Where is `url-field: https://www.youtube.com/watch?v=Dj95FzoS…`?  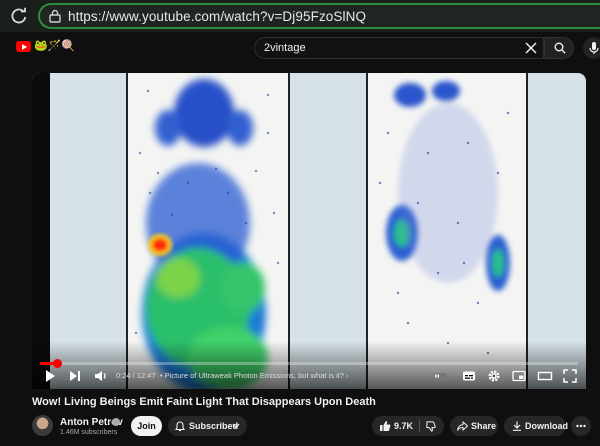 url-field: https://www.youtube.com/watch?v=Dj95FzoS… is located at coordinates (319, 16).